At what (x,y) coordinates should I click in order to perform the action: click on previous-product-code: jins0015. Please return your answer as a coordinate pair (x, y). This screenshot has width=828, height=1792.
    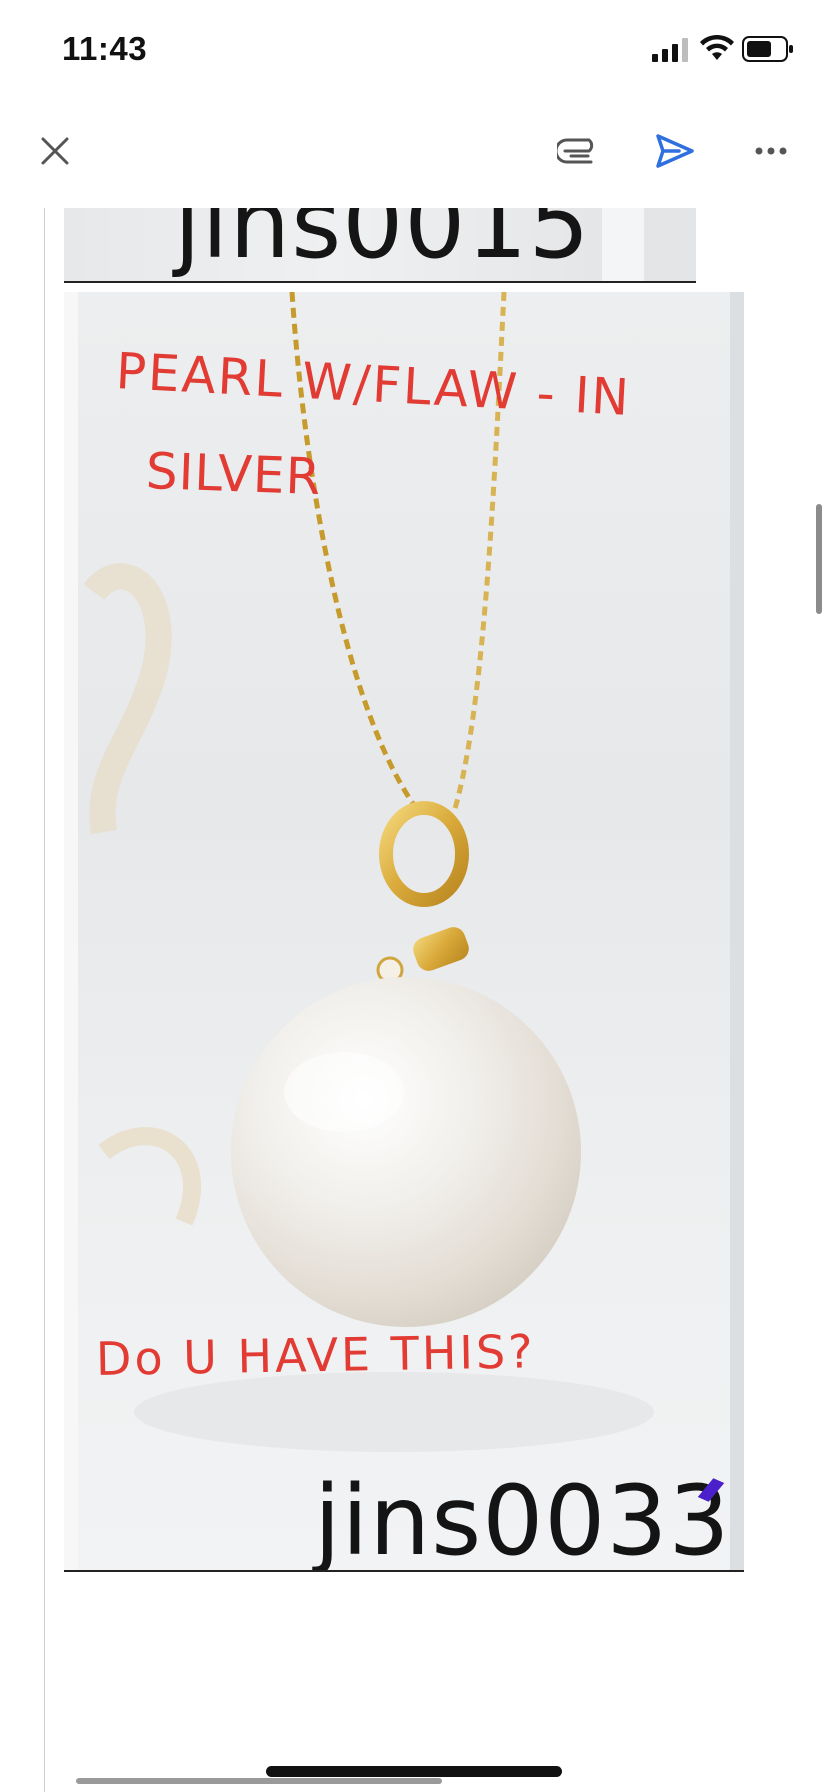
    Looking at the image, I should click on (382, 244).